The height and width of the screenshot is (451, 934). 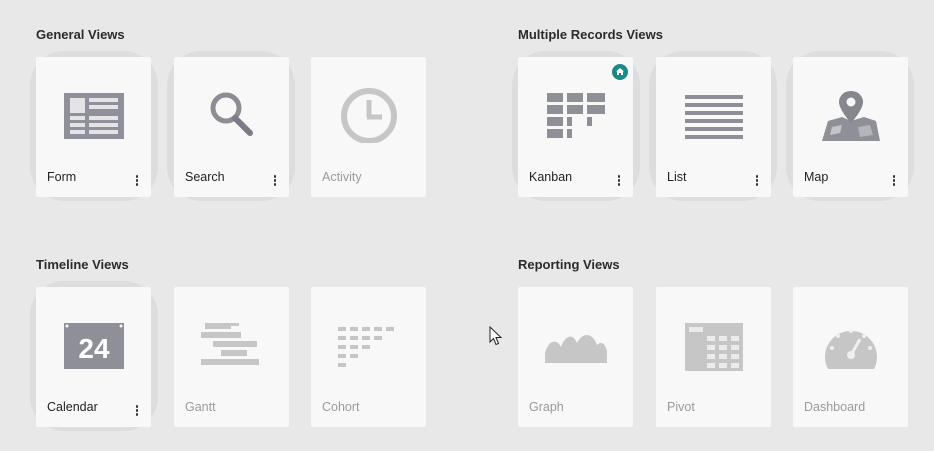 What do you see at coordinates (369, 115) in the screenshot?
I see `clock-icon` at bounding box center [369, 115].